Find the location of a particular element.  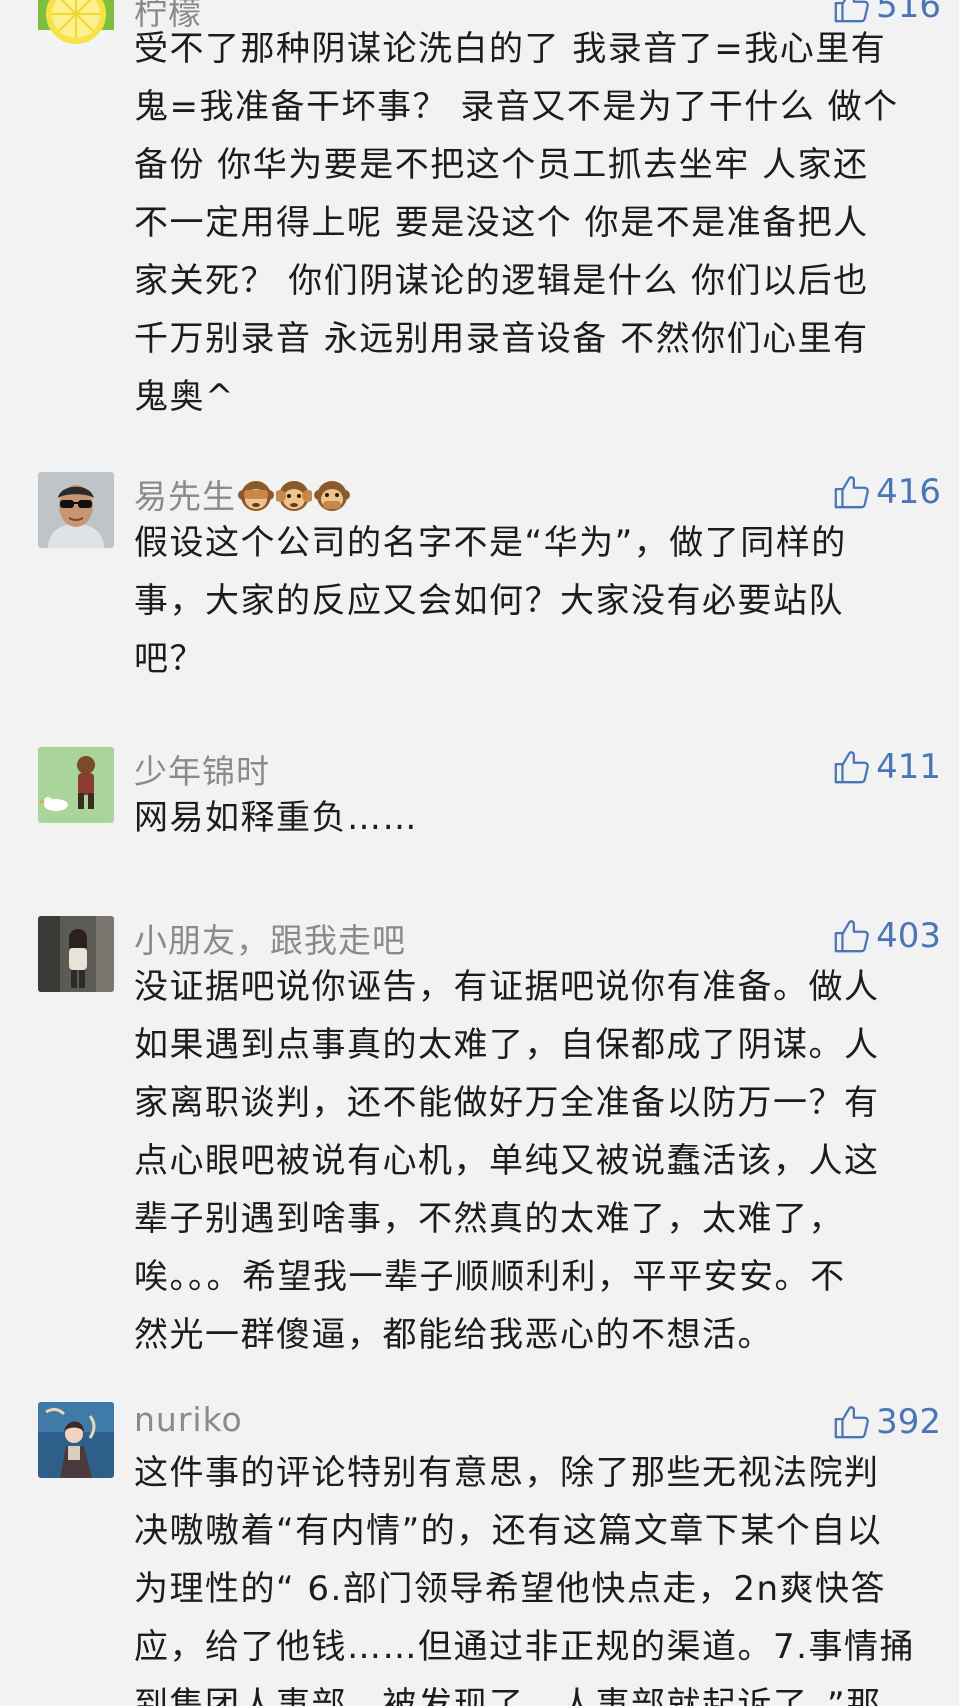

comment-line: 家关死？ 你们阴谋论的逻辑是什么 你们以后也 is located at coordinates (501, 281).